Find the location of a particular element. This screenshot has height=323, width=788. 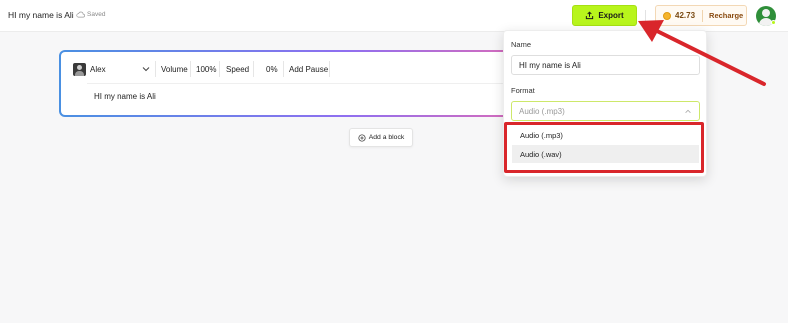

block-text: HI my name is Ali is located at coordinates (125, 96).